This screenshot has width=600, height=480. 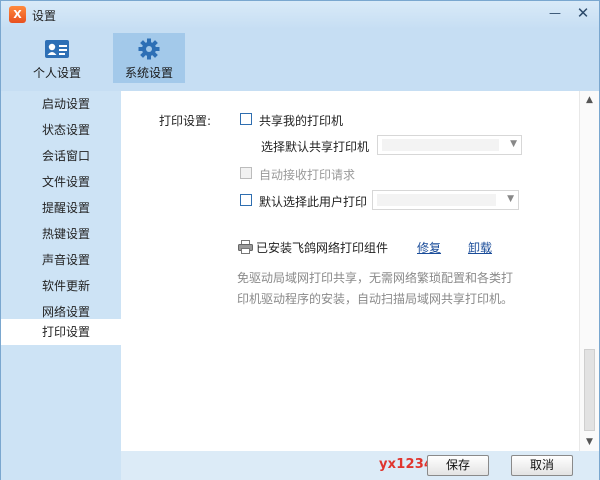 I want to click on sidebar-item-reminder: 提醒设置, so click(x=61, y=208).